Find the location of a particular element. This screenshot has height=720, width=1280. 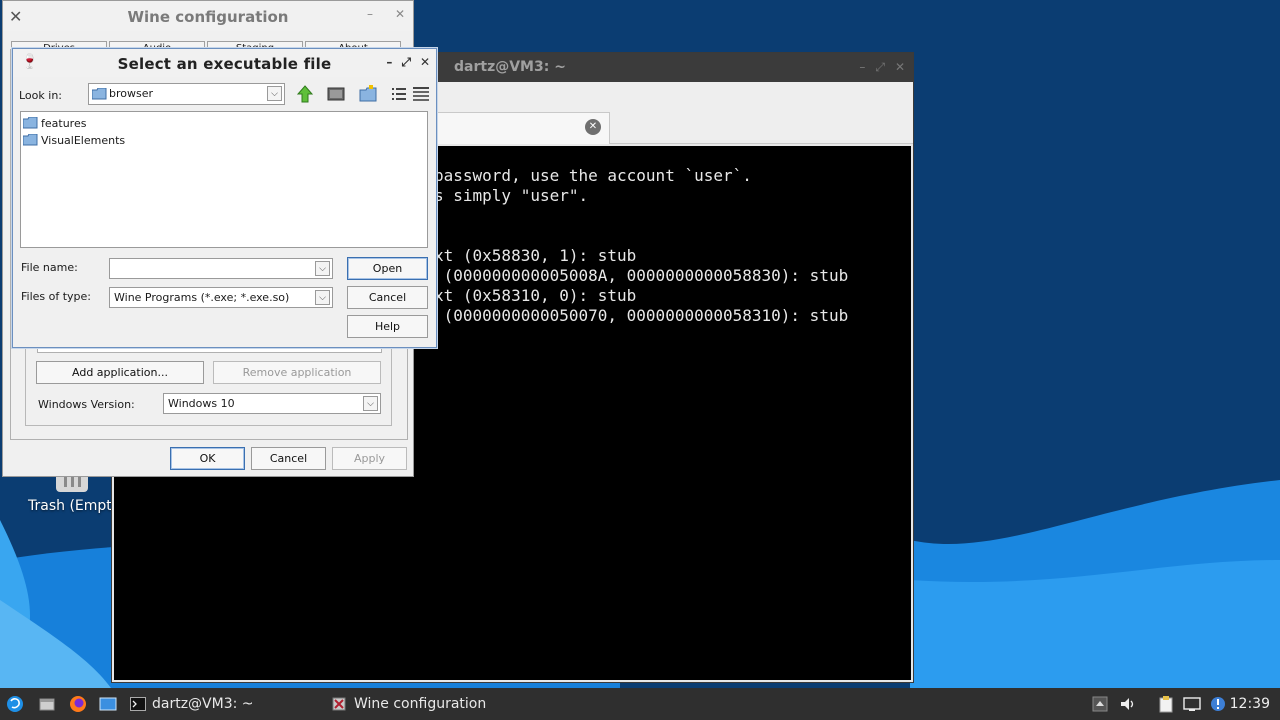

show-desktop-icon is located at coordinates (108, 704).